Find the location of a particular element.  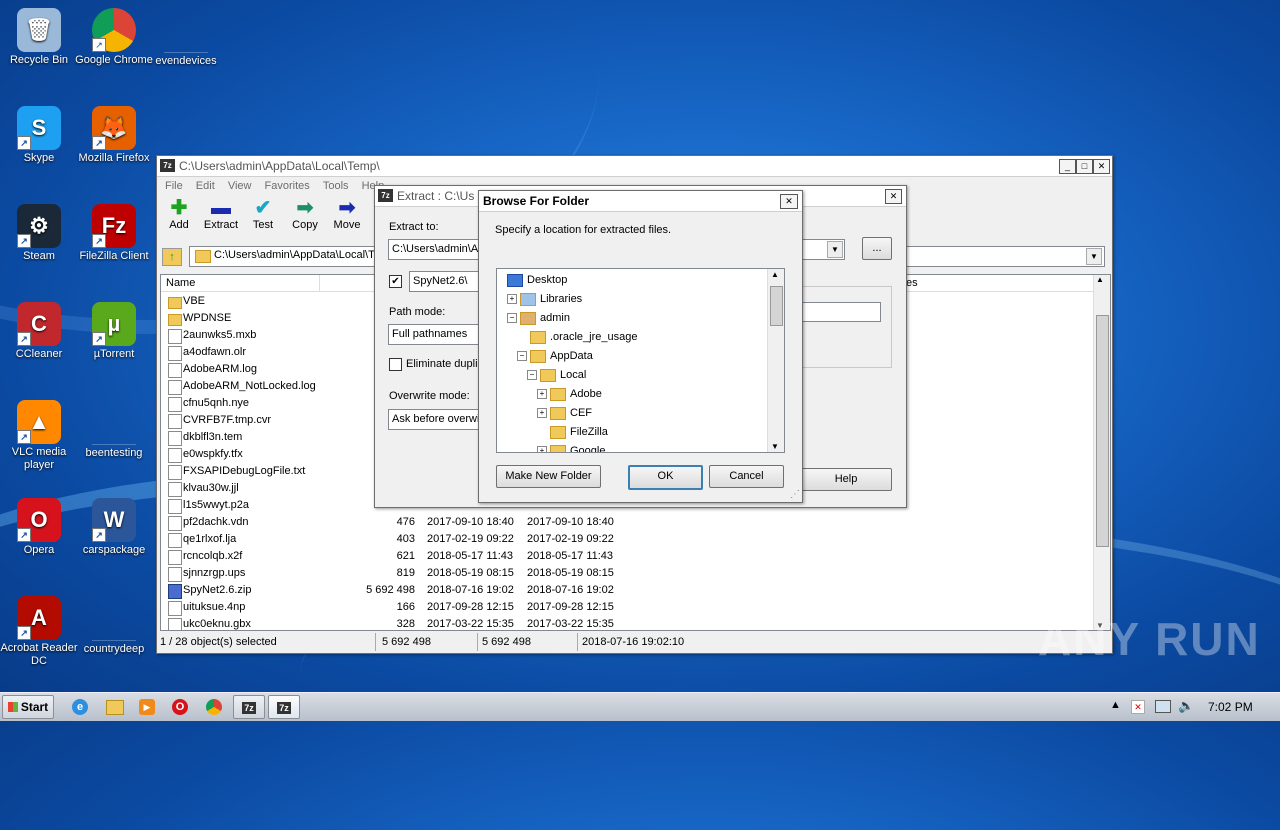

acrobat-icon: A ↗ is located at coordinates (39, 618).